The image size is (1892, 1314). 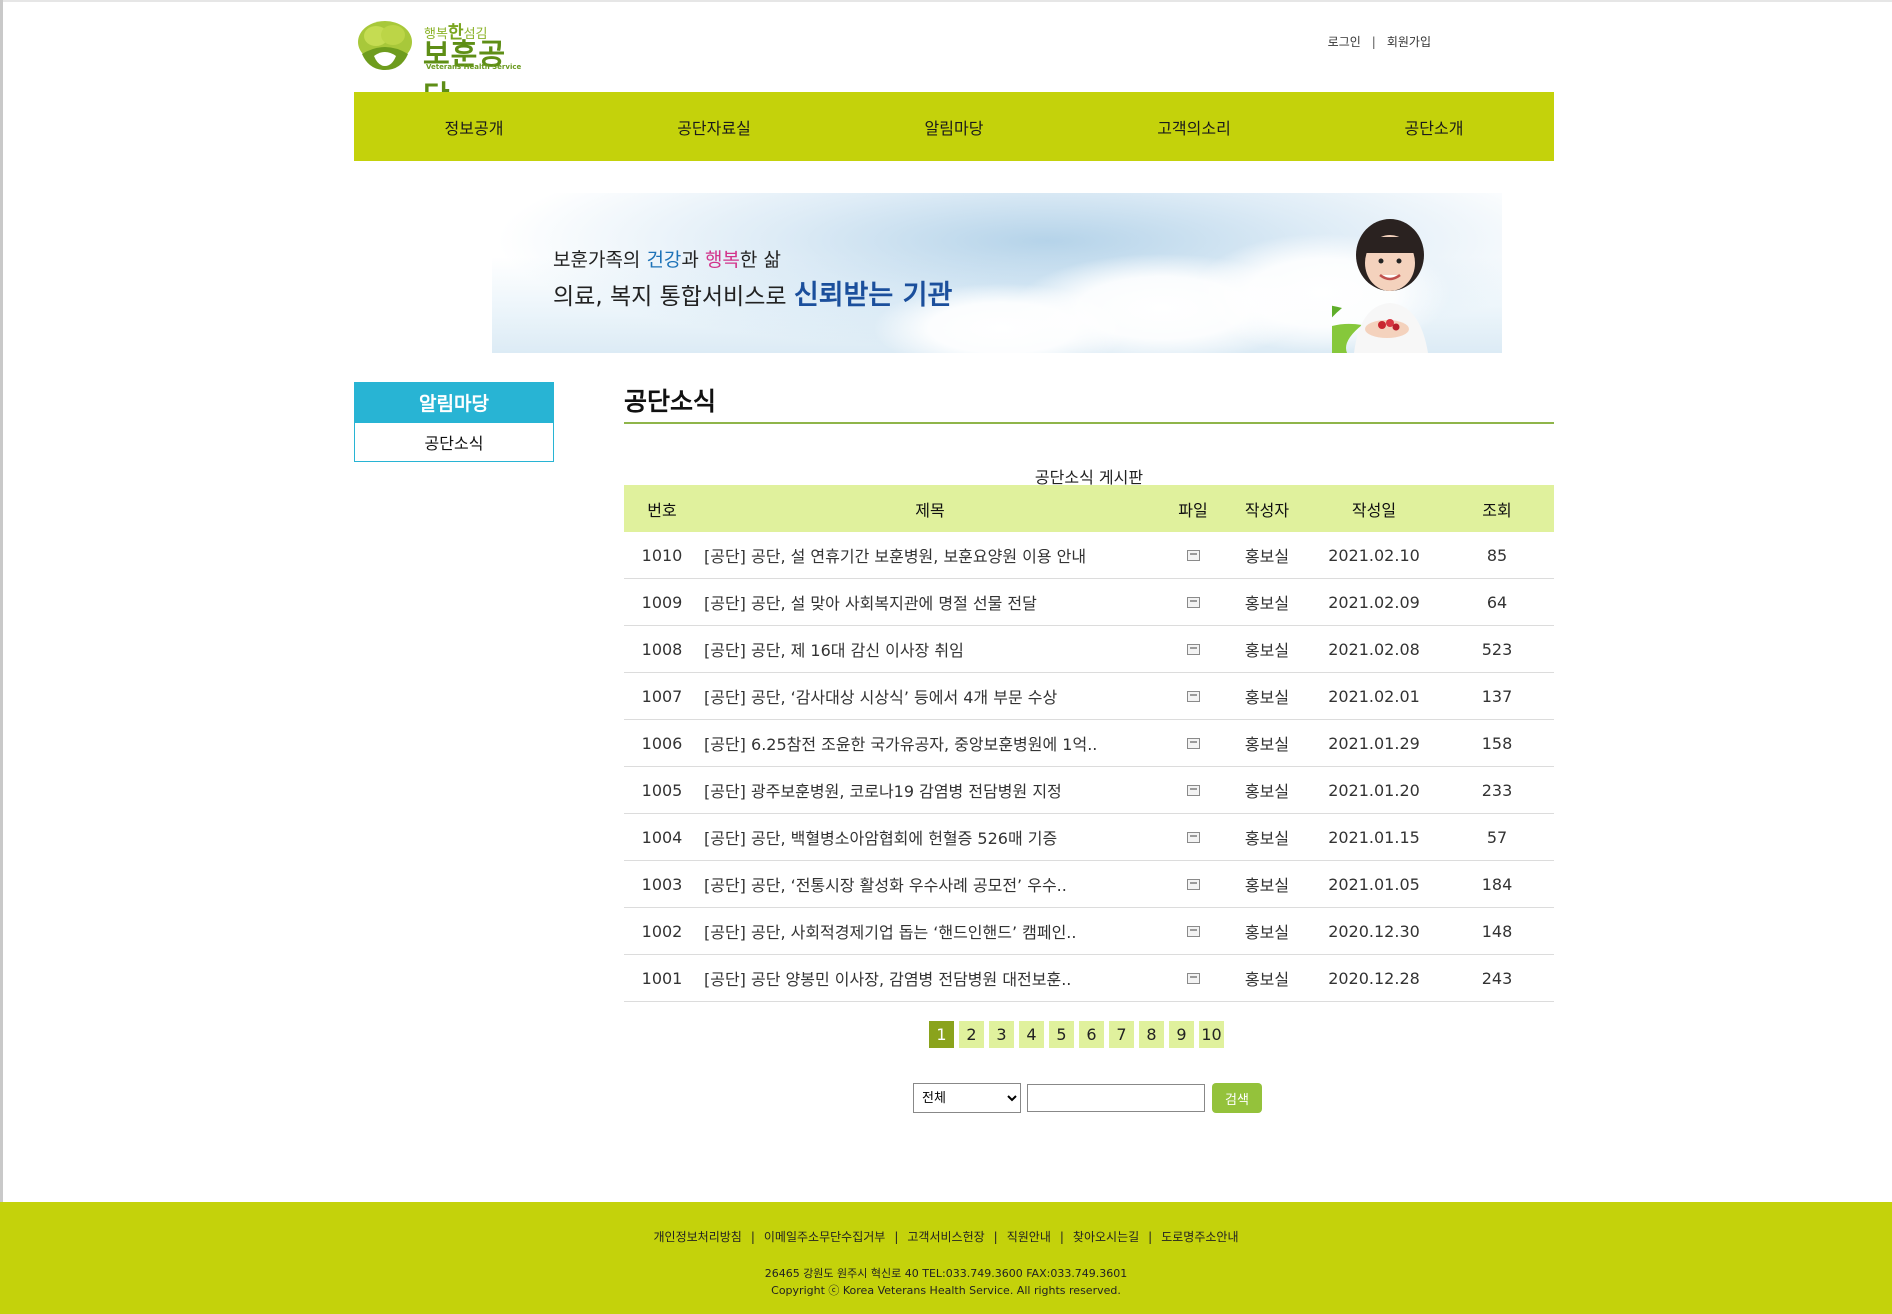 I want to click on page-title: 공단소식, so click(x=670, y=401).